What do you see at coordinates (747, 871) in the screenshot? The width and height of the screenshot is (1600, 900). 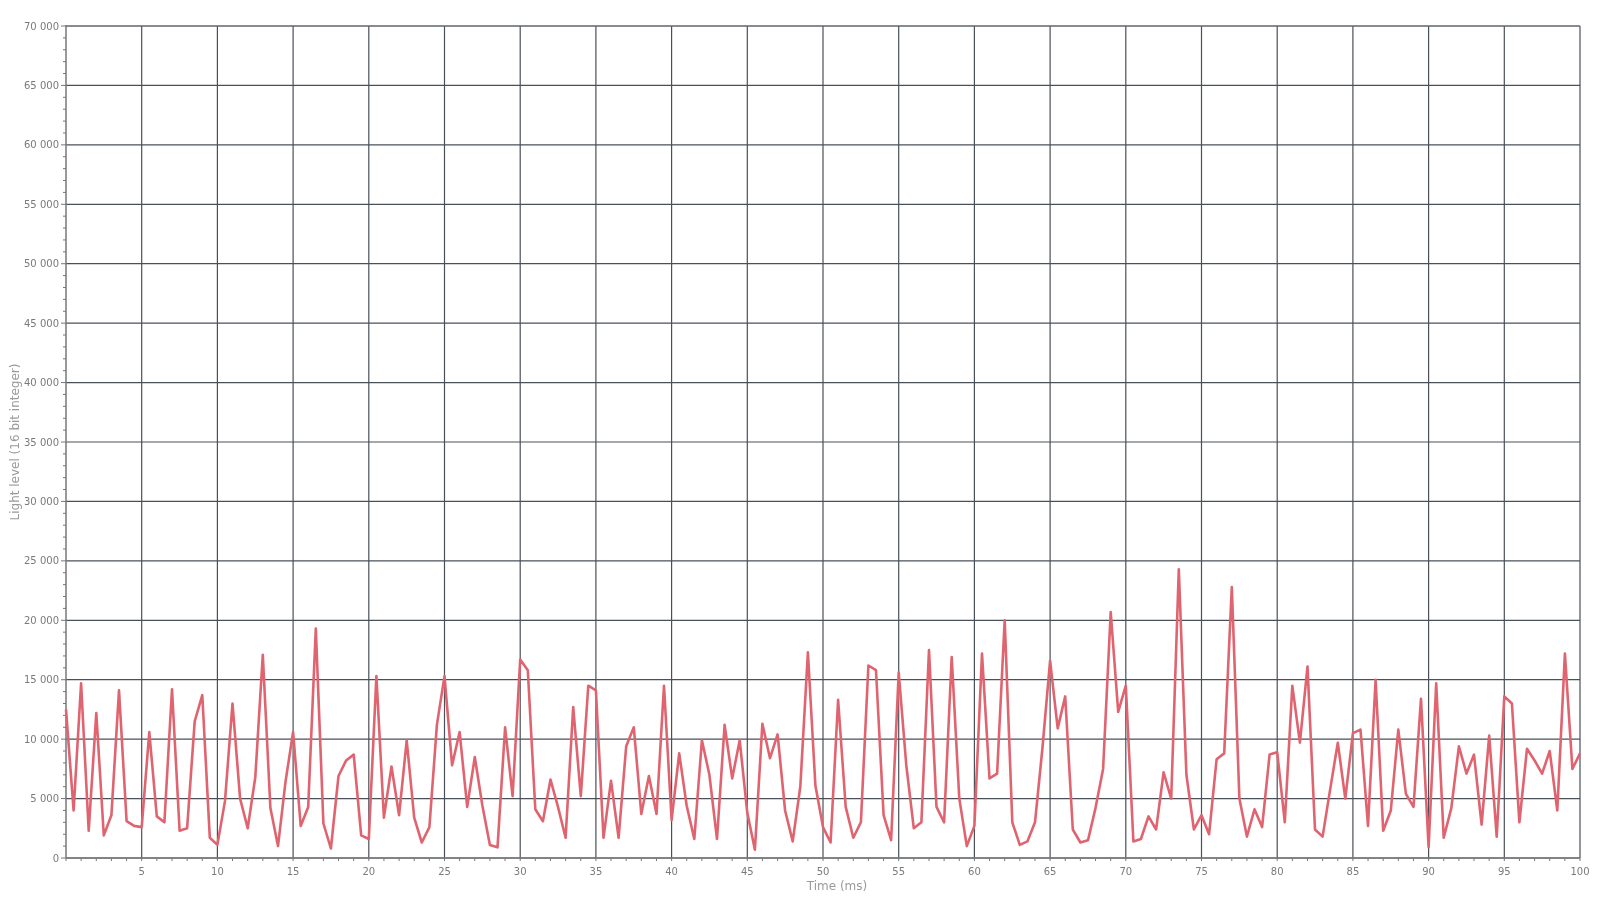 I see `axis-tick-label: 45` at bounding box center [747, 871].